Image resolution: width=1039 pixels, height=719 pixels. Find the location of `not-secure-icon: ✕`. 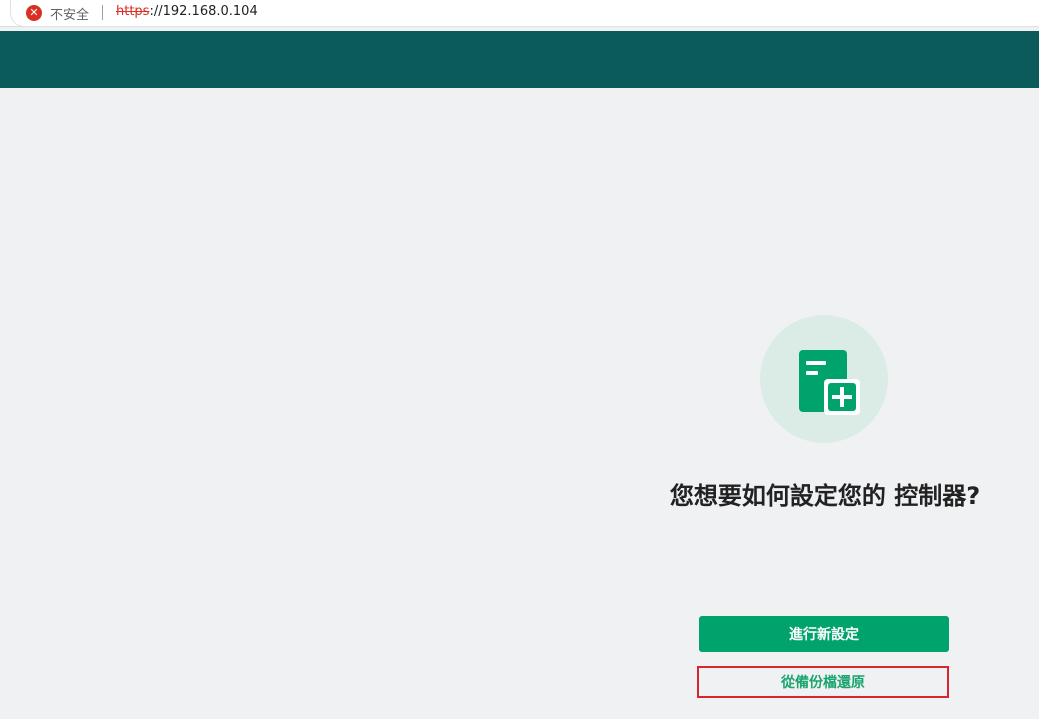

not-secure-icon: ✕ is located at coordinates (34, 13).